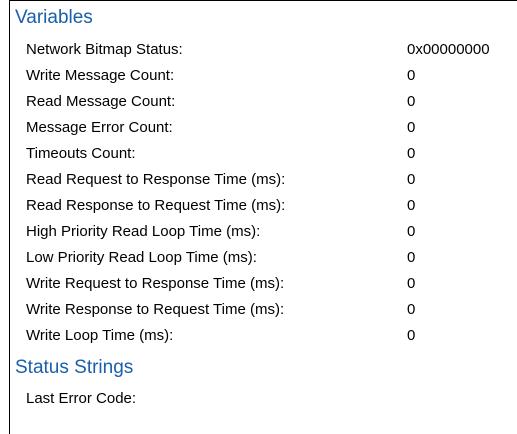 This screenshot has height=434, width=517. I want to click on variable-label: Write Message Count:, so click(100, 75).